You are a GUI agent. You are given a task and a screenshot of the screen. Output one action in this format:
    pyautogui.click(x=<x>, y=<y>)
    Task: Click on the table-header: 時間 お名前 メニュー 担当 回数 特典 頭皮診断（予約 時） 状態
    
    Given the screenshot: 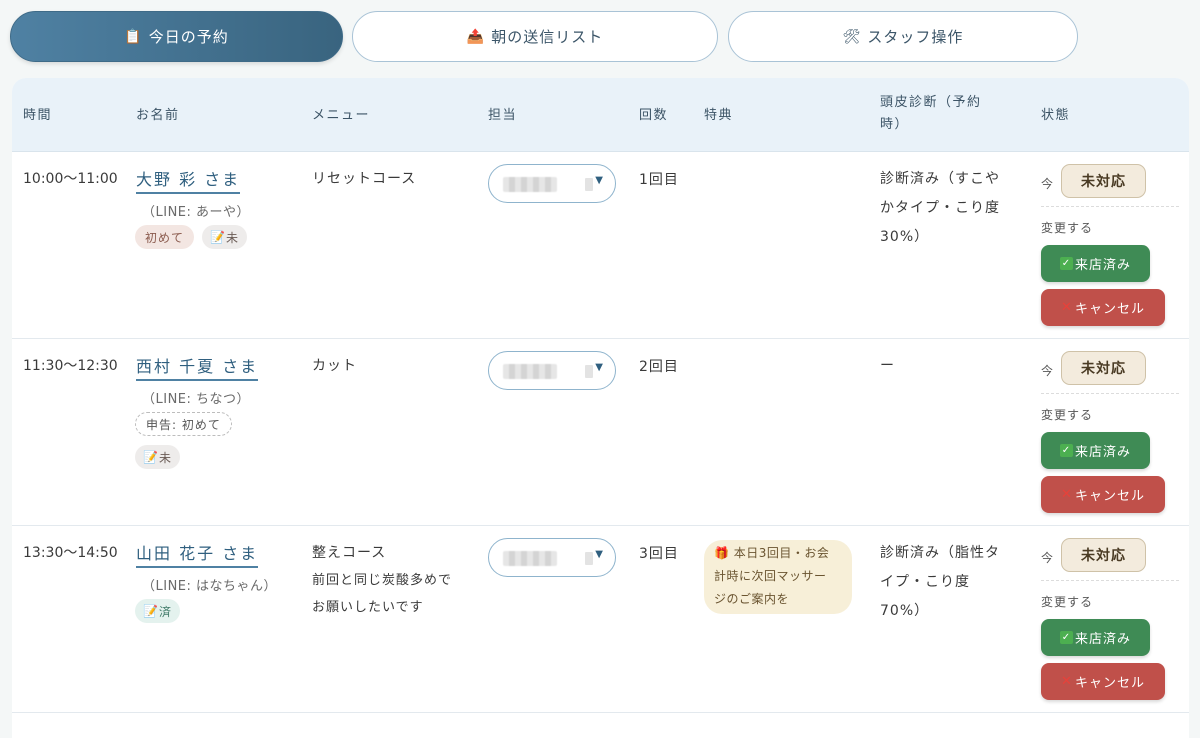 What is the action you would take?
    pyautogui.click(x=600, y=115)
    